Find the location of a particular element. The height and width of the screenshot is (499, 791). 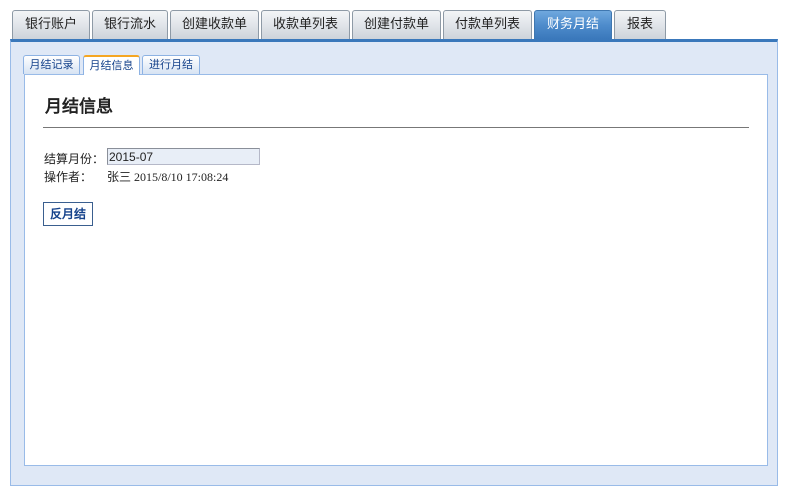

subtab-closing-info: 月结信息 is located at coordinates (111, 65).